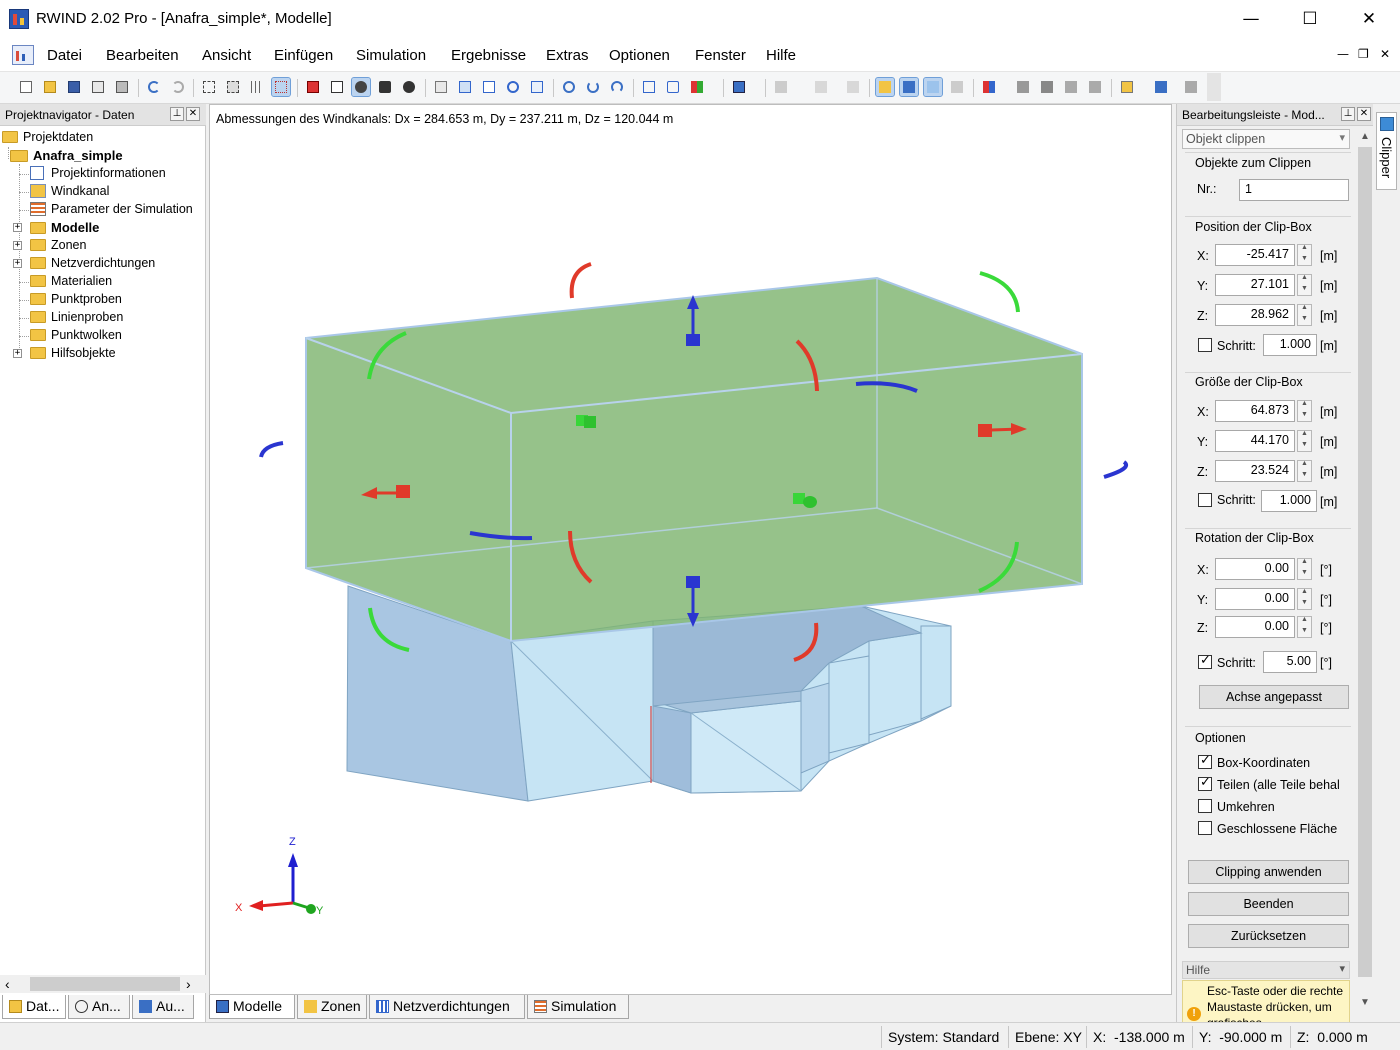 The image size is (1400, 1050). I want to click on regenerate-icon, so click(617, 87).